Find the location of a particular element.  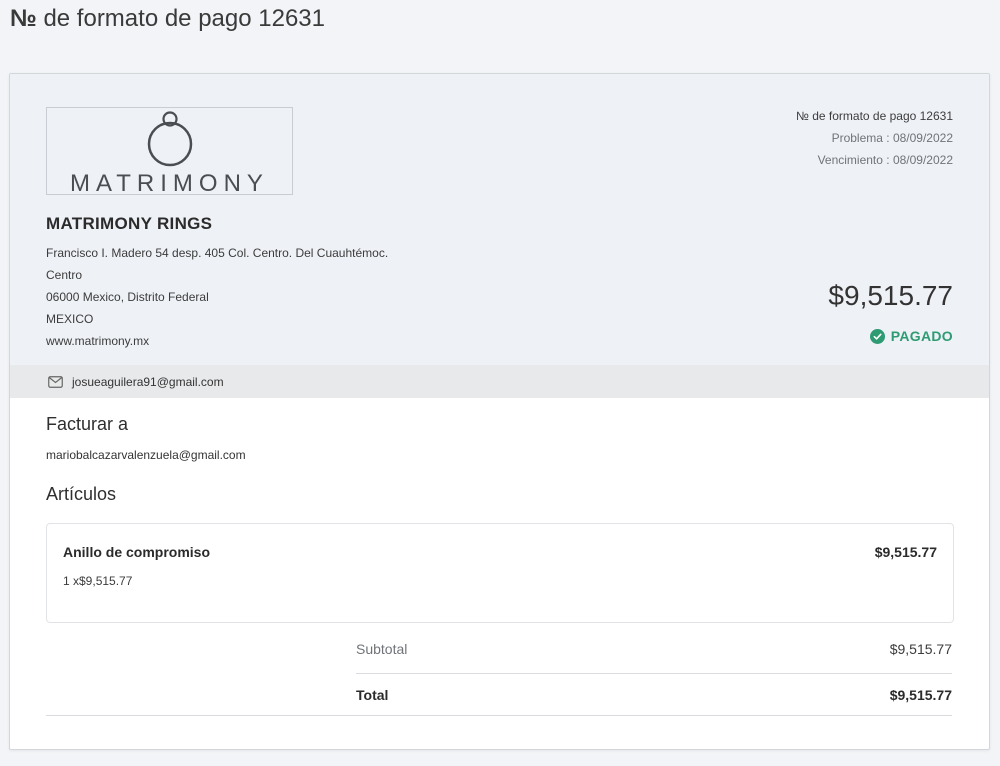

item-name: Anillo de compromiso is located at coordinates (137, 552).